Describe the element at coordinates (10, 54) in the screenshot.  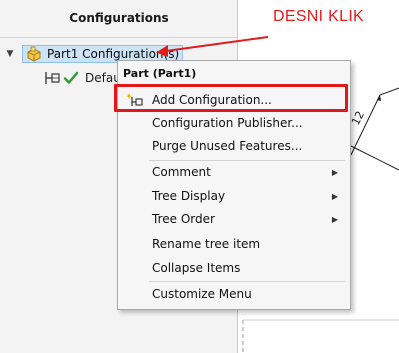
I see `collapse-arrow-icon: ▼` at that location.